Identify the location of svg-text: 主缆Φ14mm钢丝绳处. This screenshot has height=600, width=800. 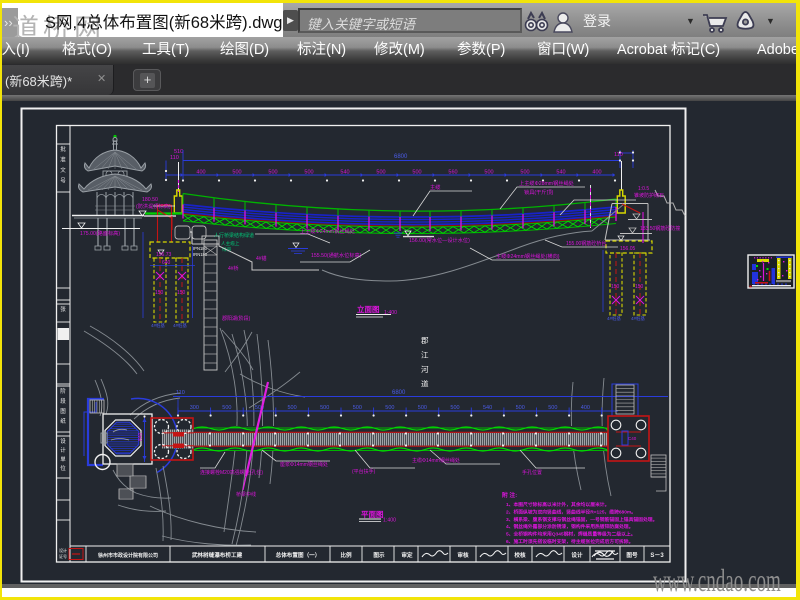
(436, 460).